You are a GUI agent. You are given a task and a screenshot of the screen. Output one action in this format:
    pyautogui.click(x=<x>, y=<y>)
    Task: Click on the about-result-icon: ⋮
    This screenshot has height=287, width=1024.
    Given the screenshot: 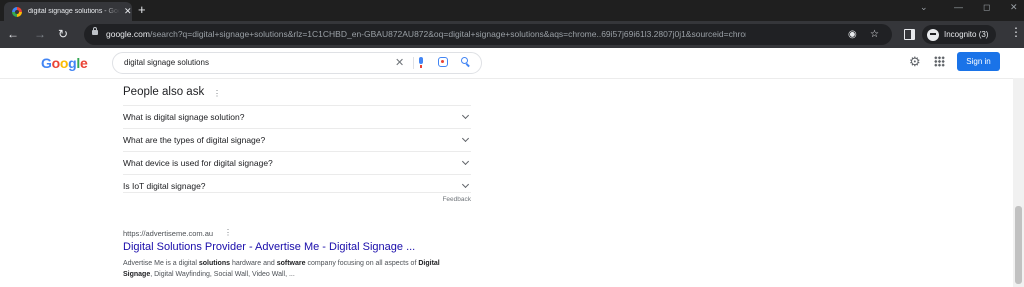 What is the action you would take?
    pyautogui.click(x=228, y=233)
    